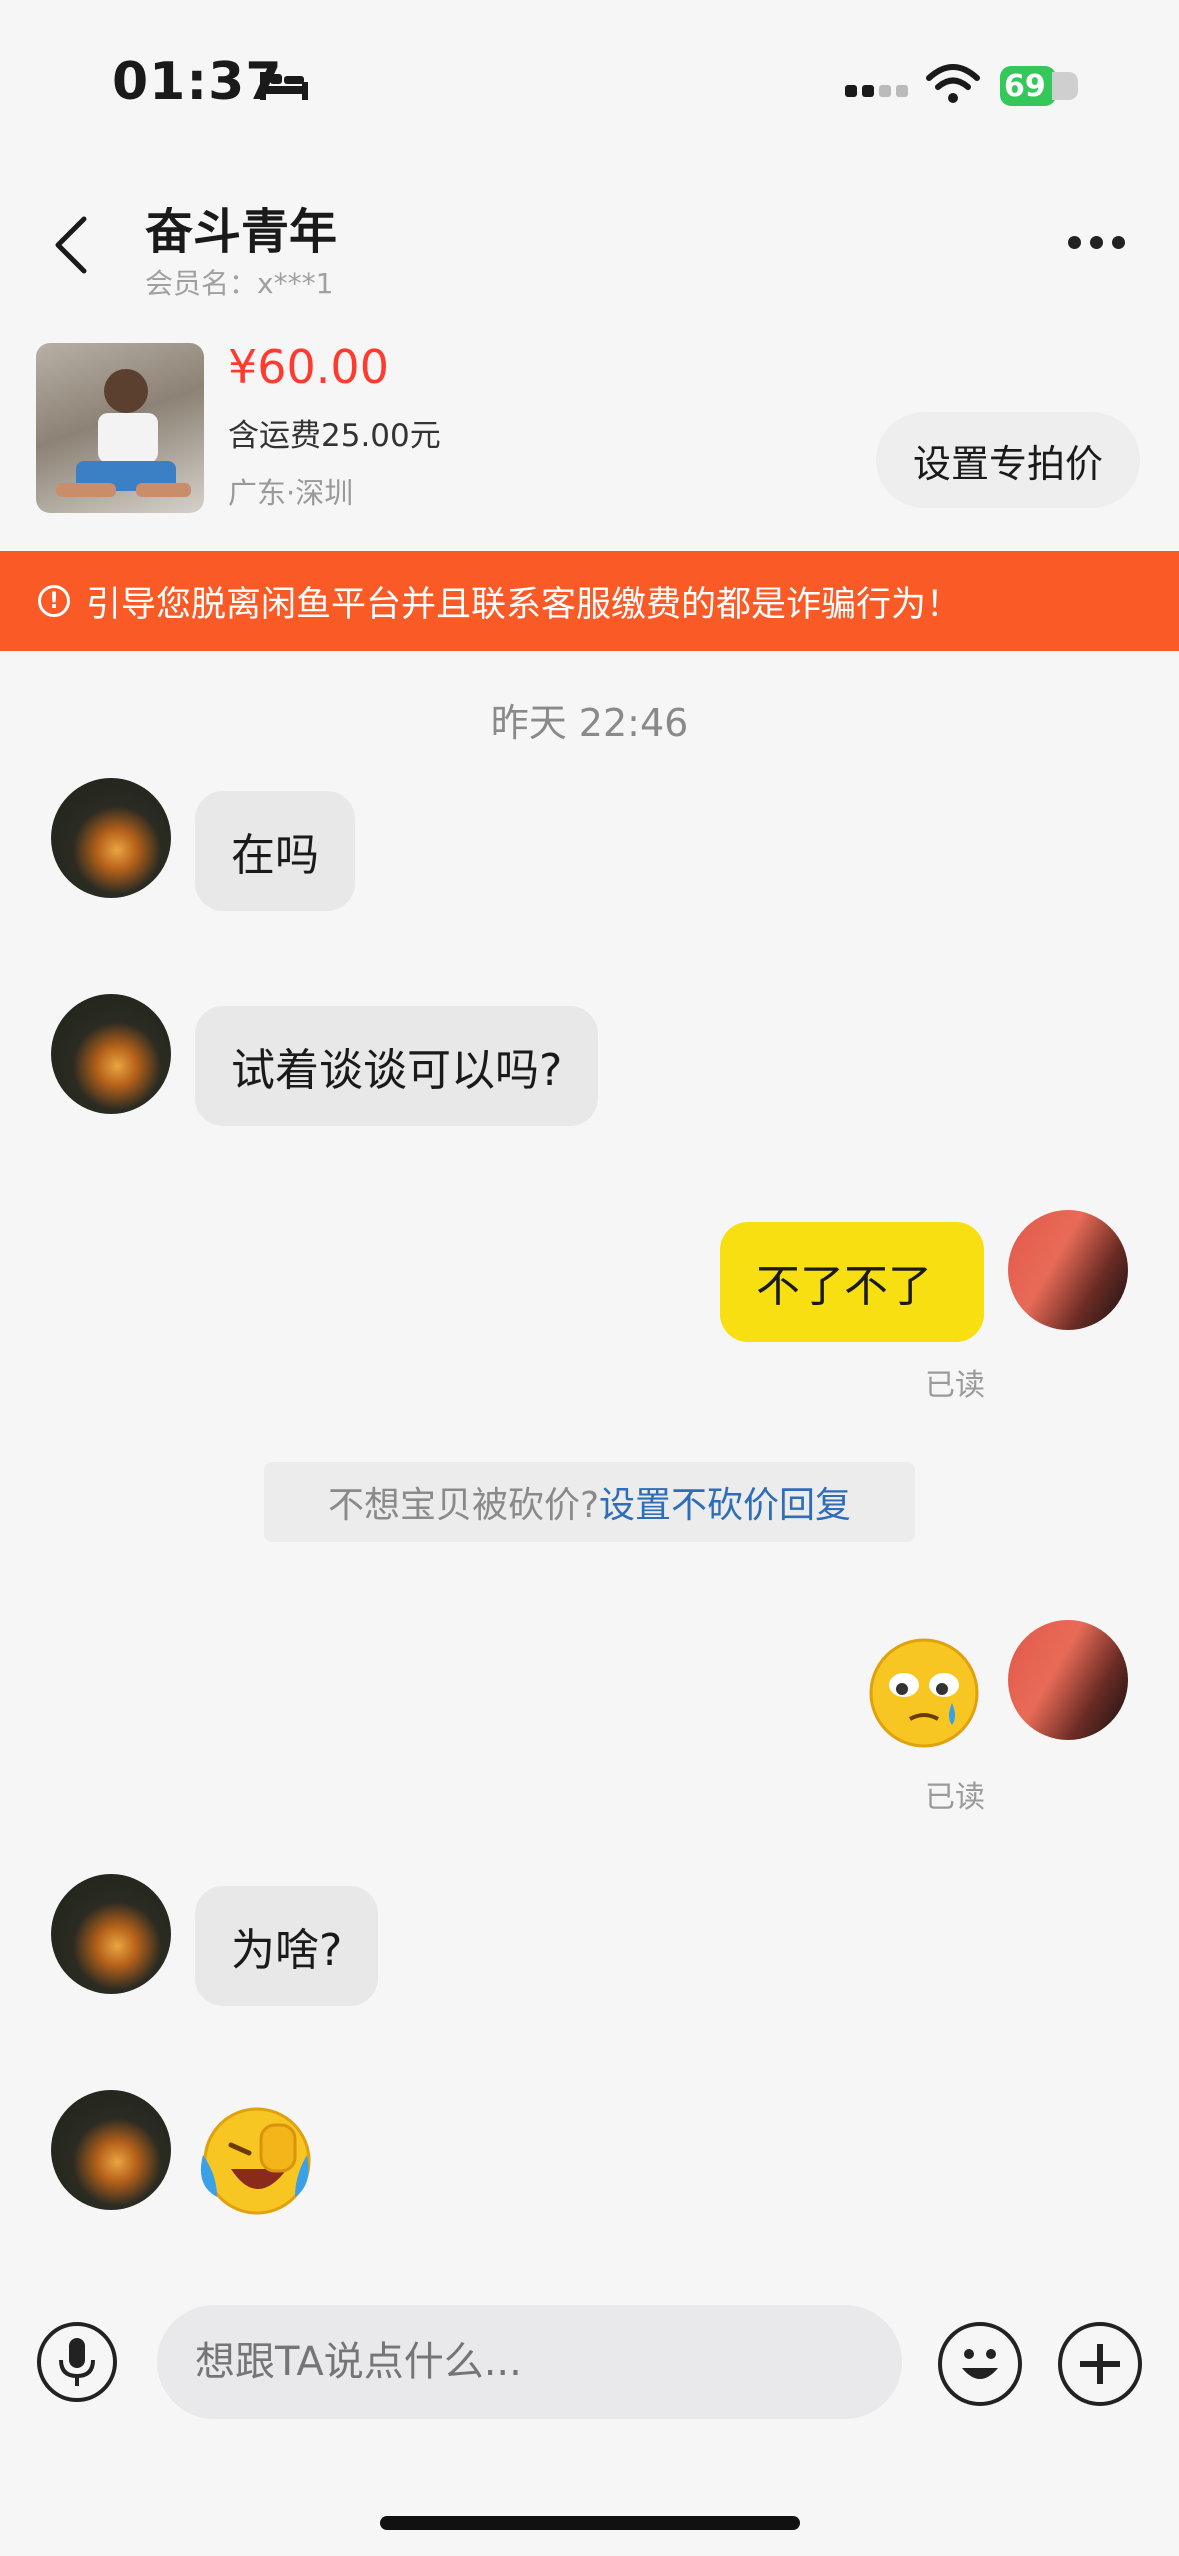  What do you see at coordinates (589, 723) in the screenshot?
I see `chat-timestamp: 昨天 22:46` at bounding box center [589, 723].